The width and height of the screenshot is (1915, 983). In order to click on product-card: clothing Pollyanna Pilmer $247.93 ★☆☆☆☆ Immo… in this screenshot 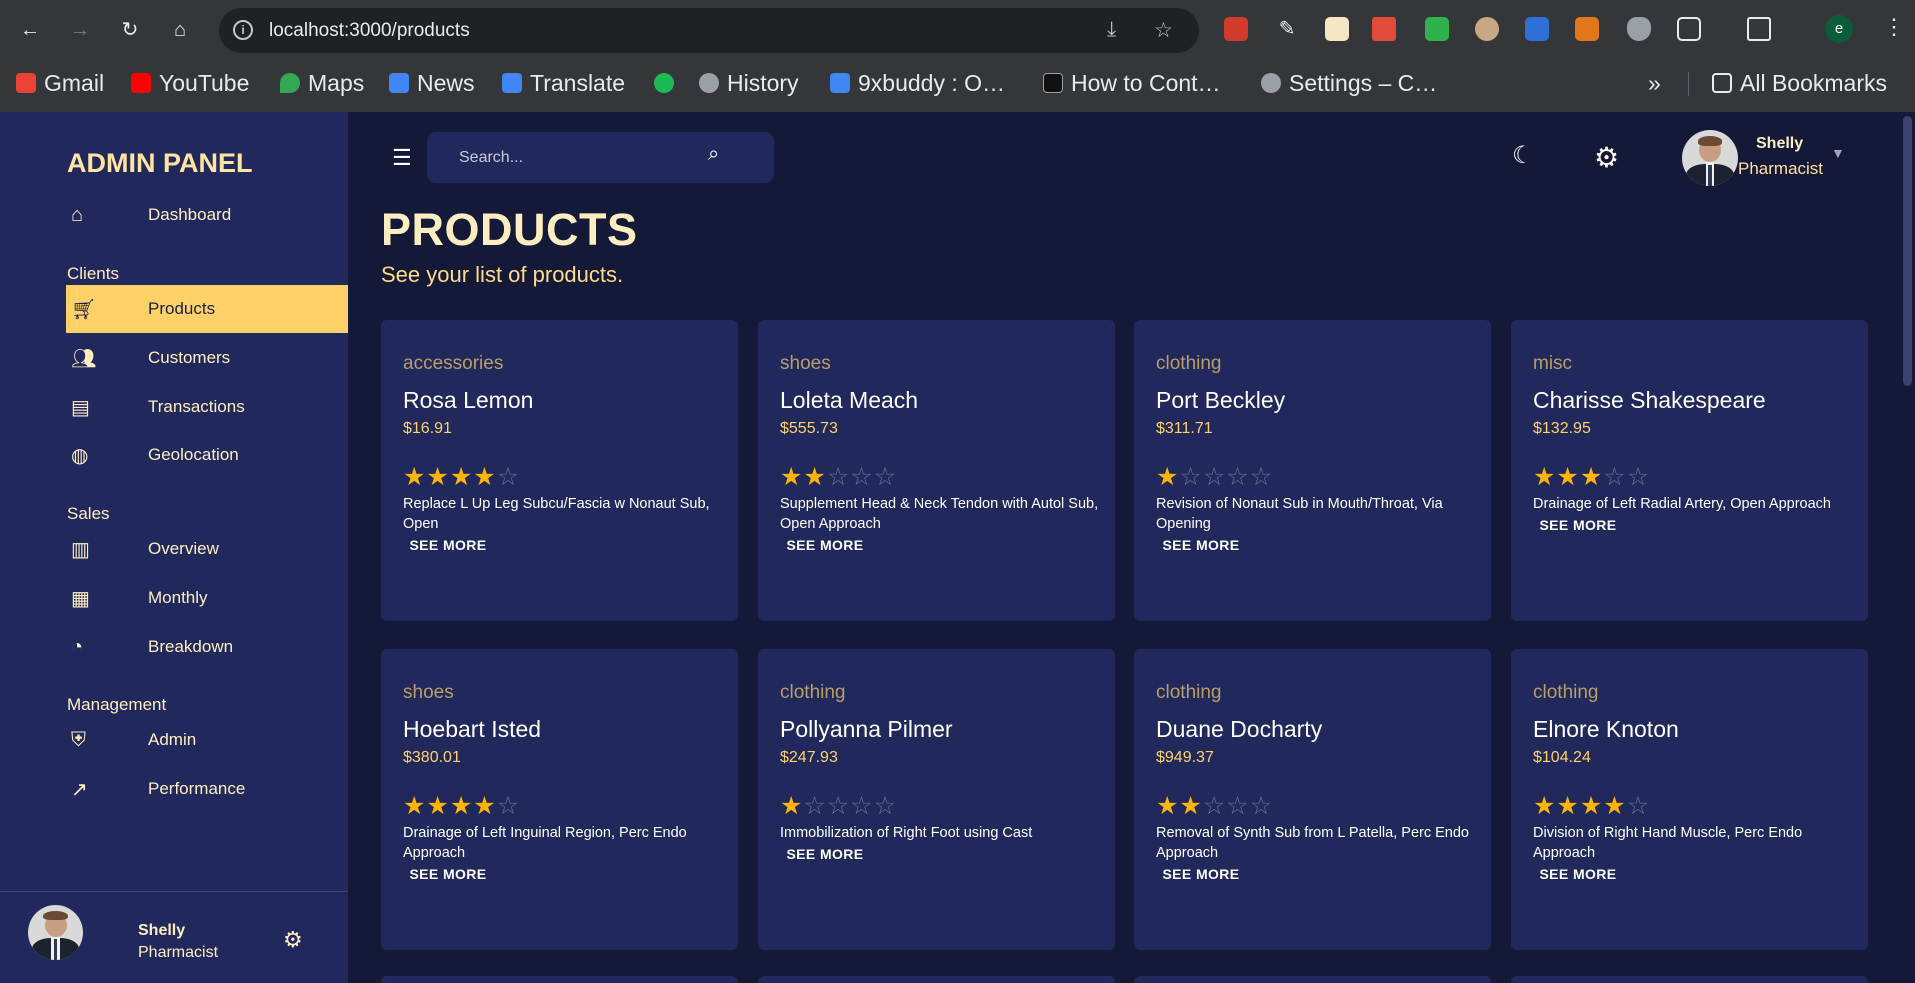, I will do `click(936, 799)`.